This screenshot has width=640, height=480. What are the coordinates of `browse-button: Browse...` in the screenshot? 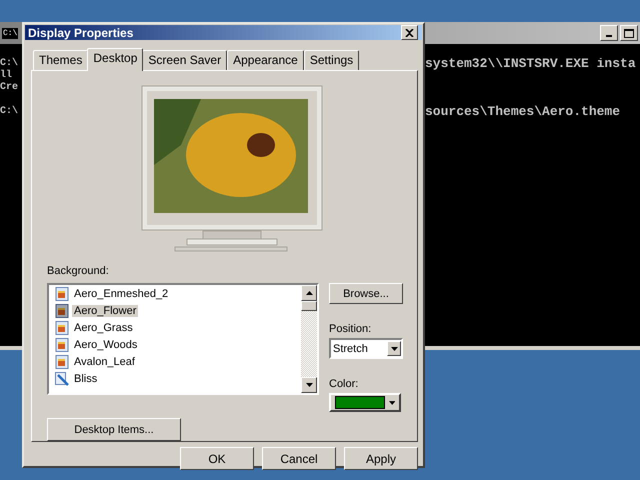 It's located at (366, 293).